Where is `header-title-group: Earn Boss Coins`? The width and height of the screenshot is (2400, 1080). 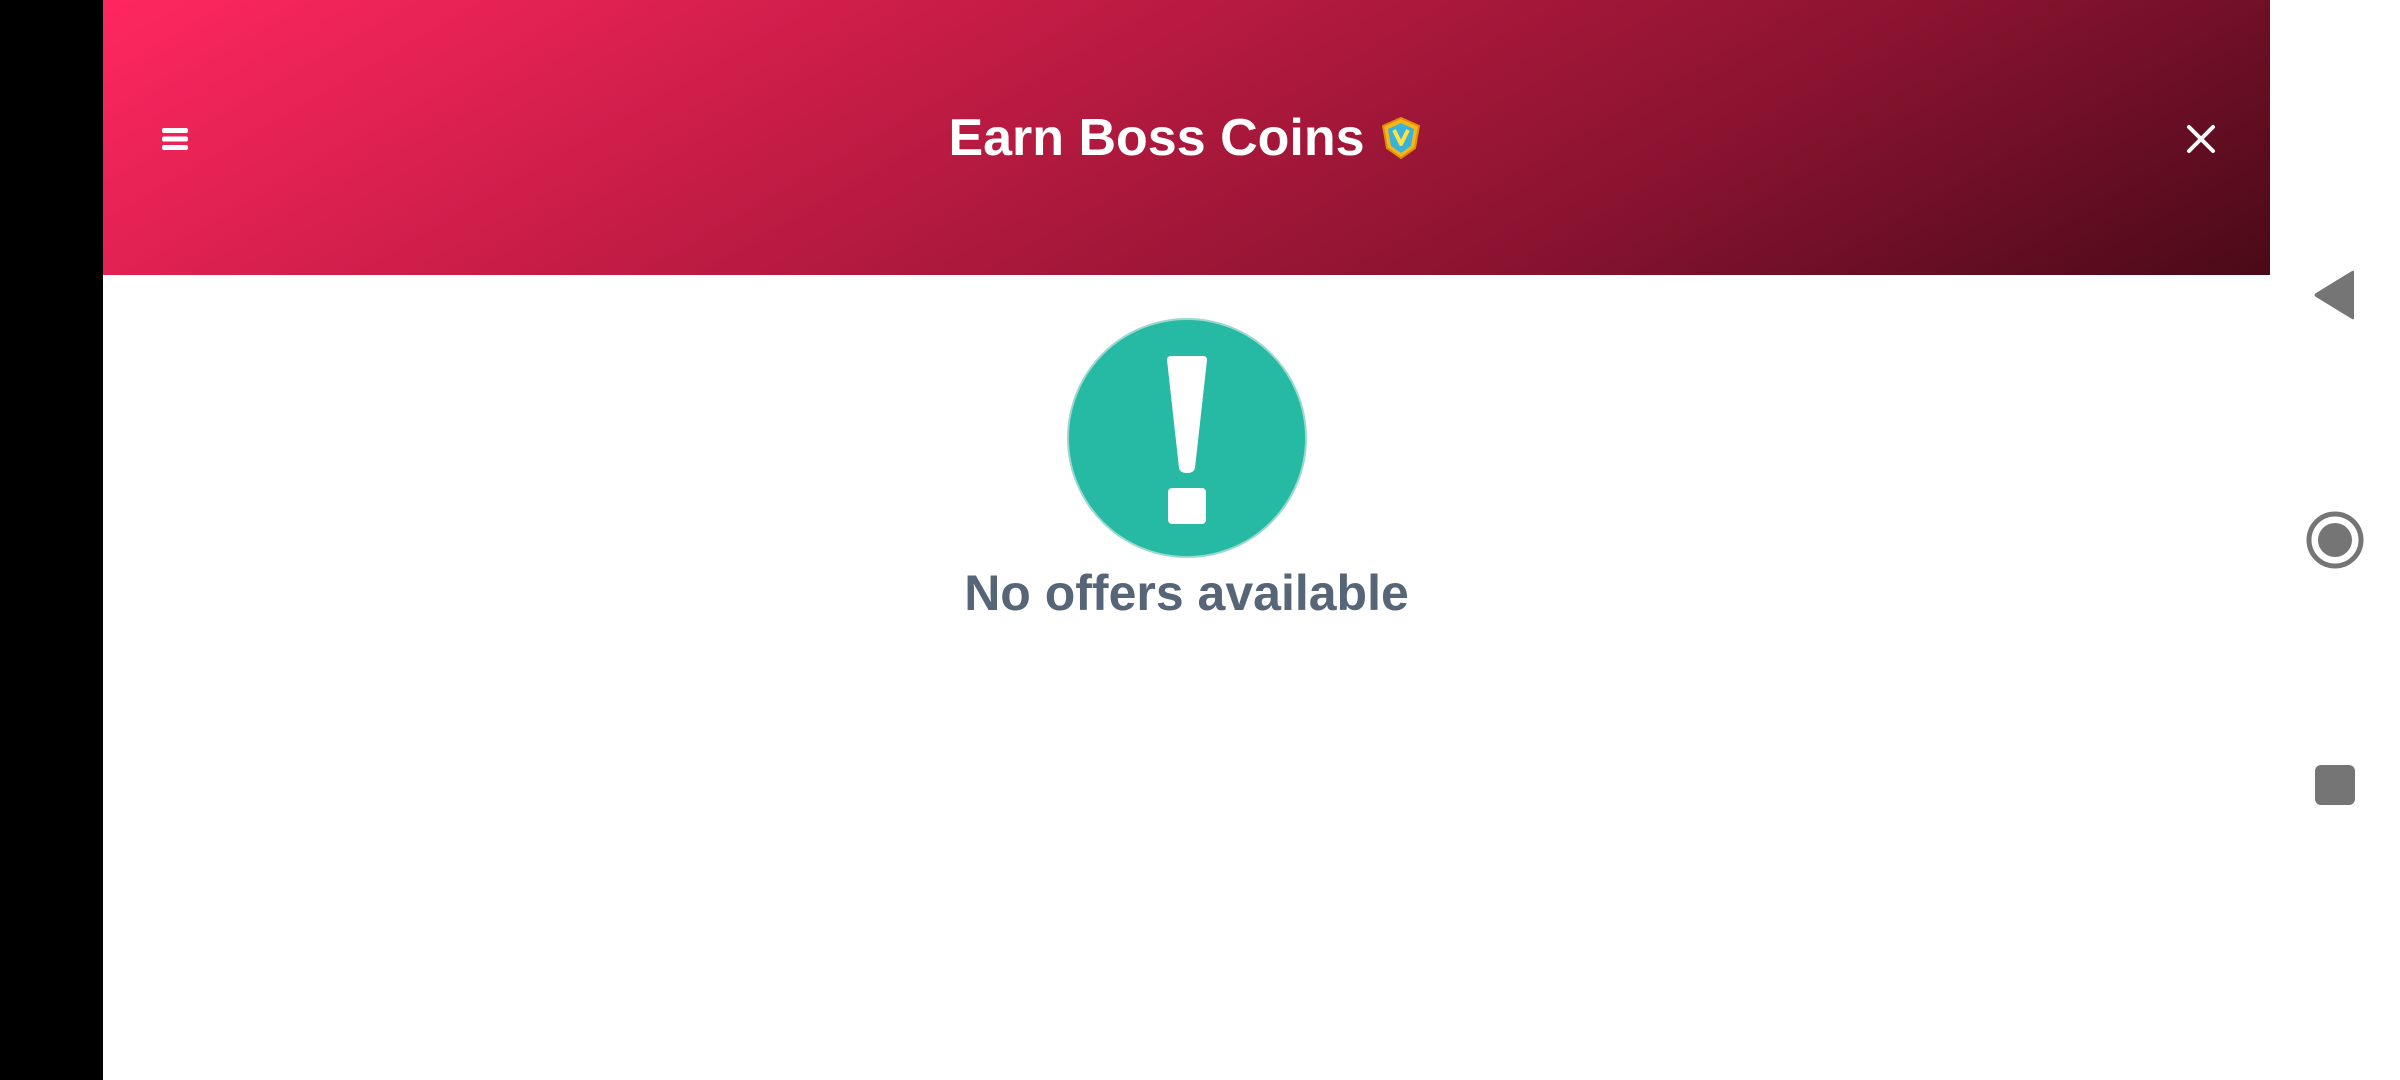 header-title-group: Earn Boss Coins is located at coordinates (1186, 137).